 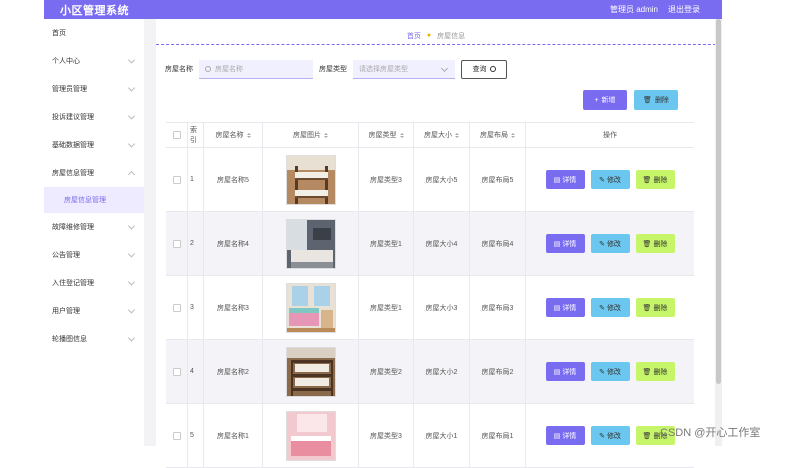 I want to click on house-type-select: 请选择房屋类型, so click(x=404, y=69).